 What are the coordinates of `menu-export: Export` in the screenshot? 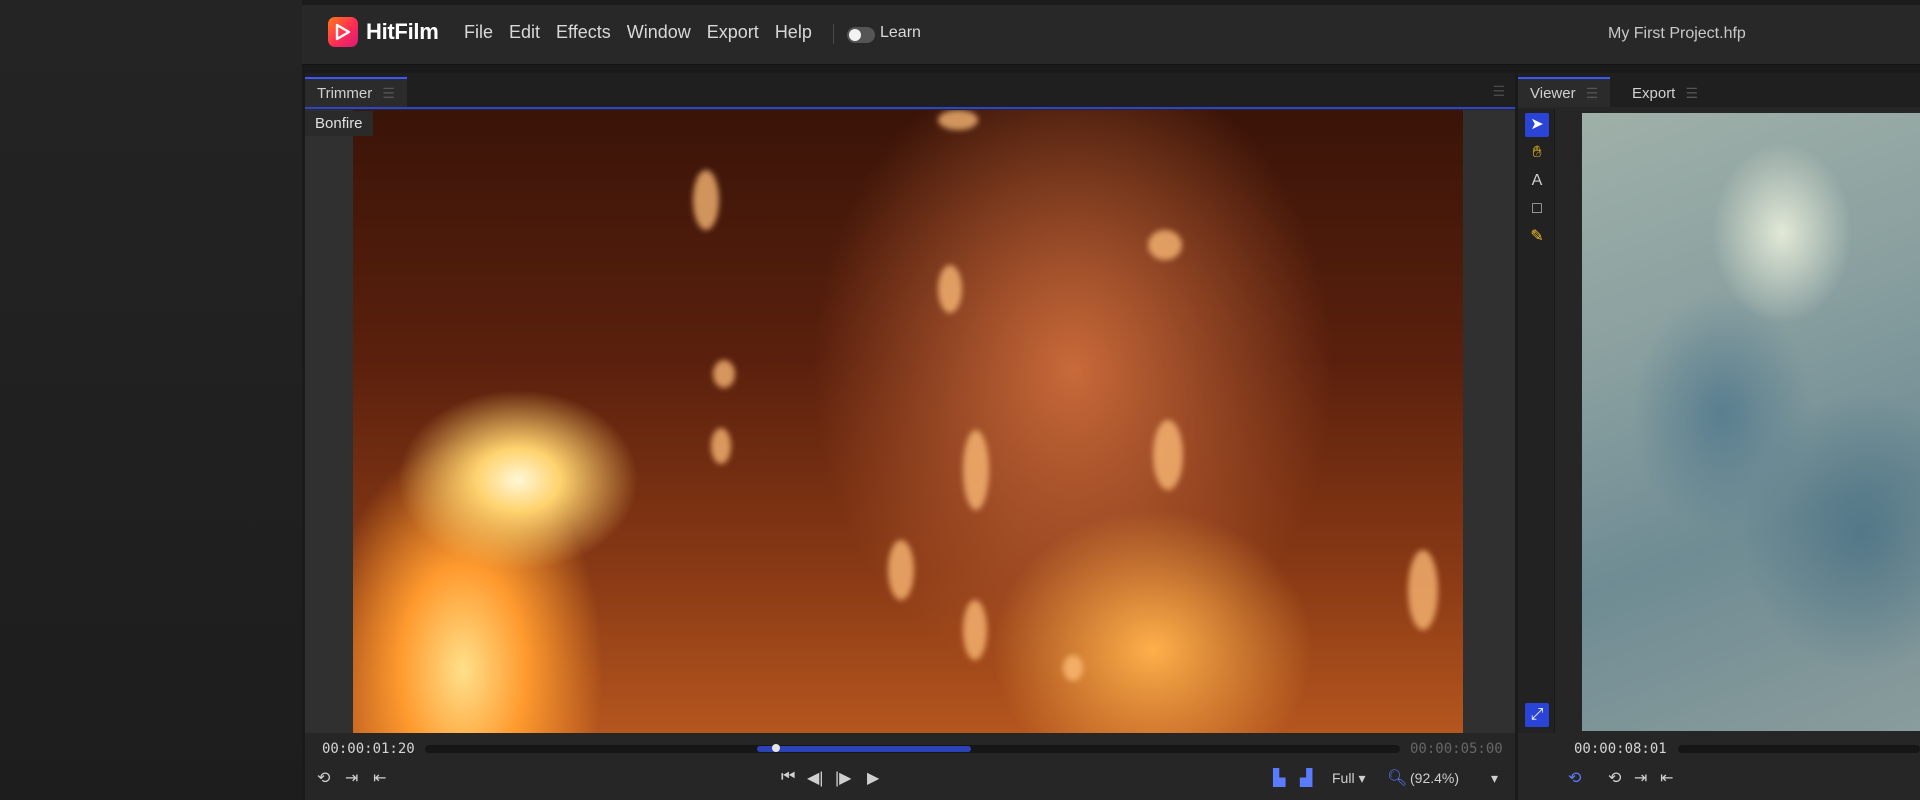 It's located at (733, 32).